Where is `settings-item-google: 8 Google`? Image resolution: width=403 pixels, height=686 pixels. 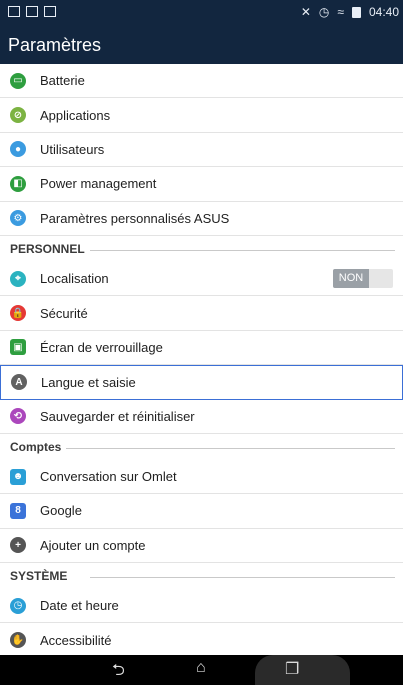
settings-item-google: 8 Google is located at coordinates (201, 511).